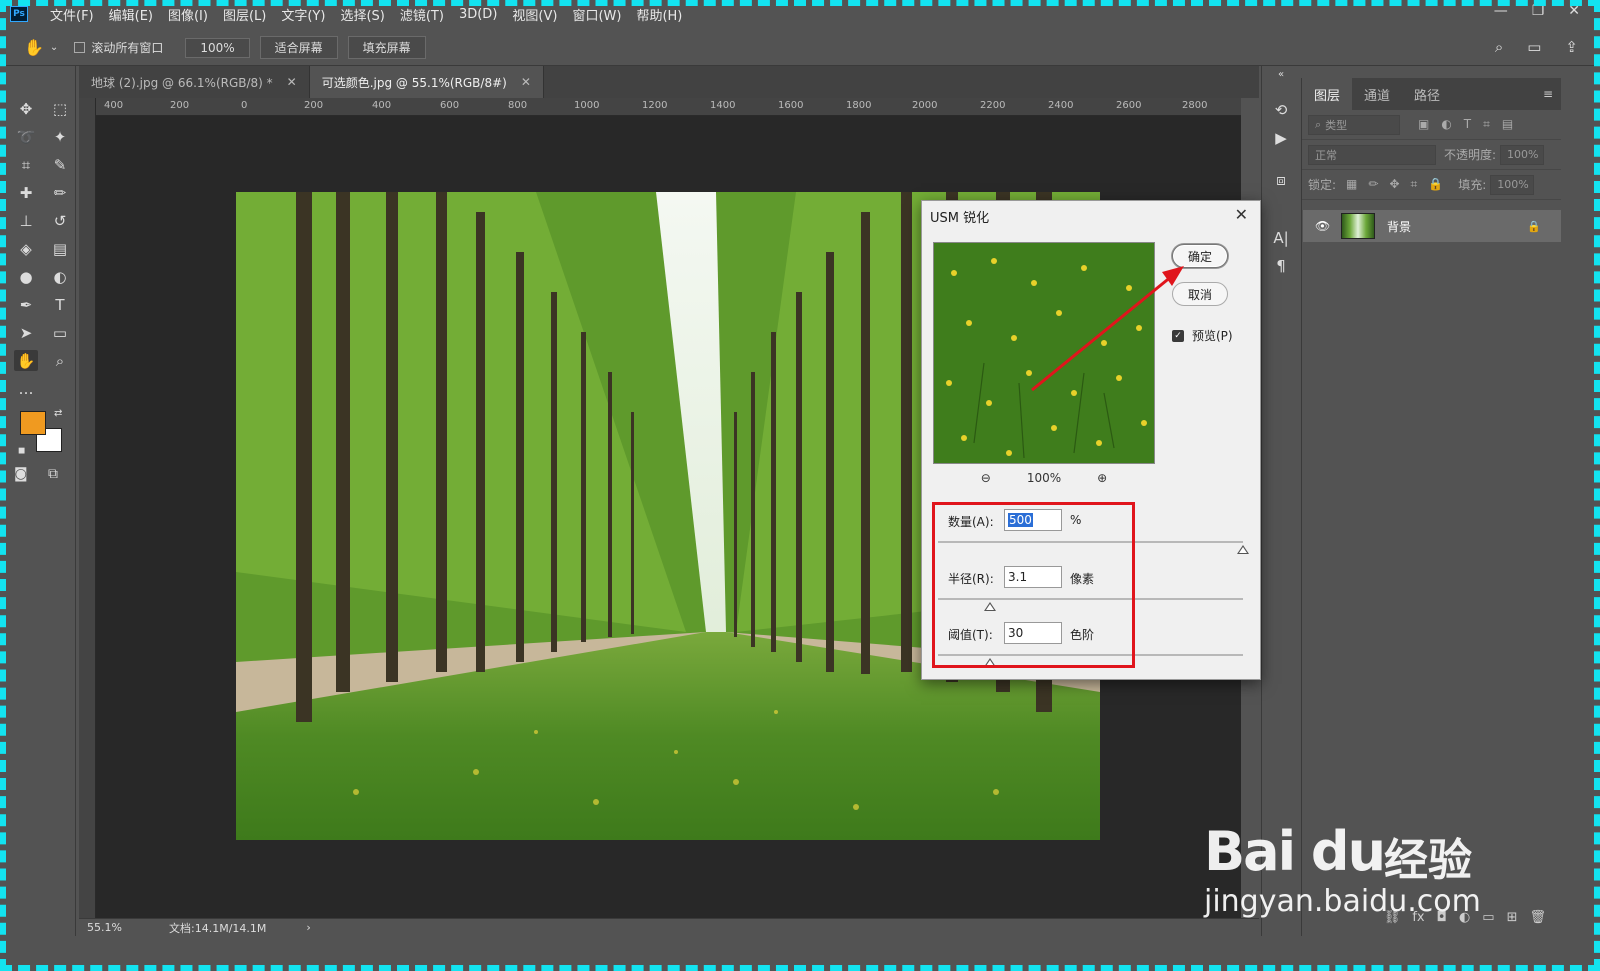 This screenshot has height=971, width=1600. What do you see at coordinates (478, 14) in the screenshot?
I see `menu-3d: 3D(D)` at bounding box center [478, 14].